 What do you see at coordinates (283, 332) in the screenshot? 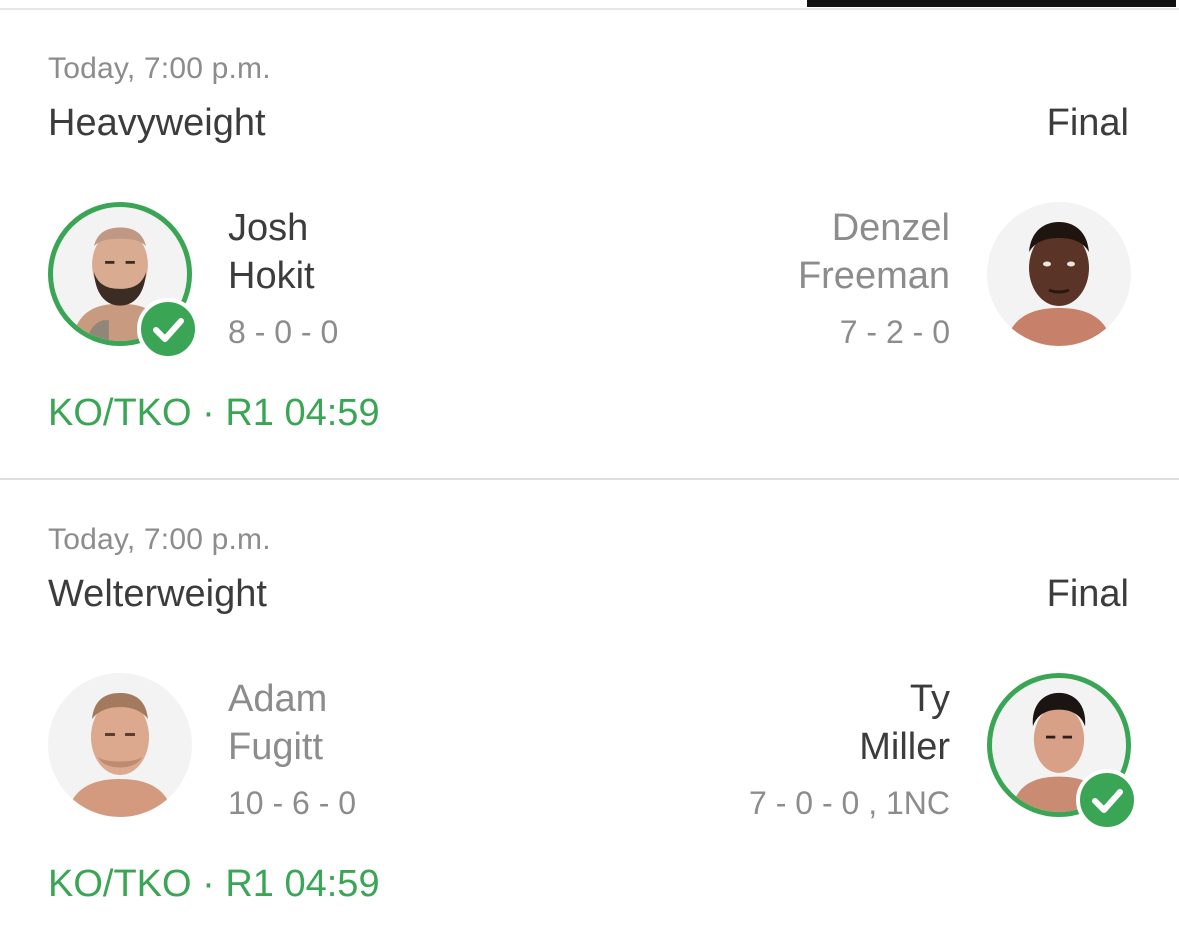
I see `fighter-record: 8 - 0 - 0` at bounding box center [283, 332].